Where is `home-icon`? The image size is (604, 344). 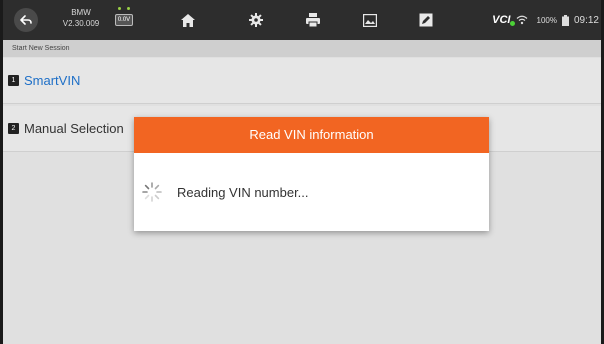 home-icon is located at coordinates (188, 20).